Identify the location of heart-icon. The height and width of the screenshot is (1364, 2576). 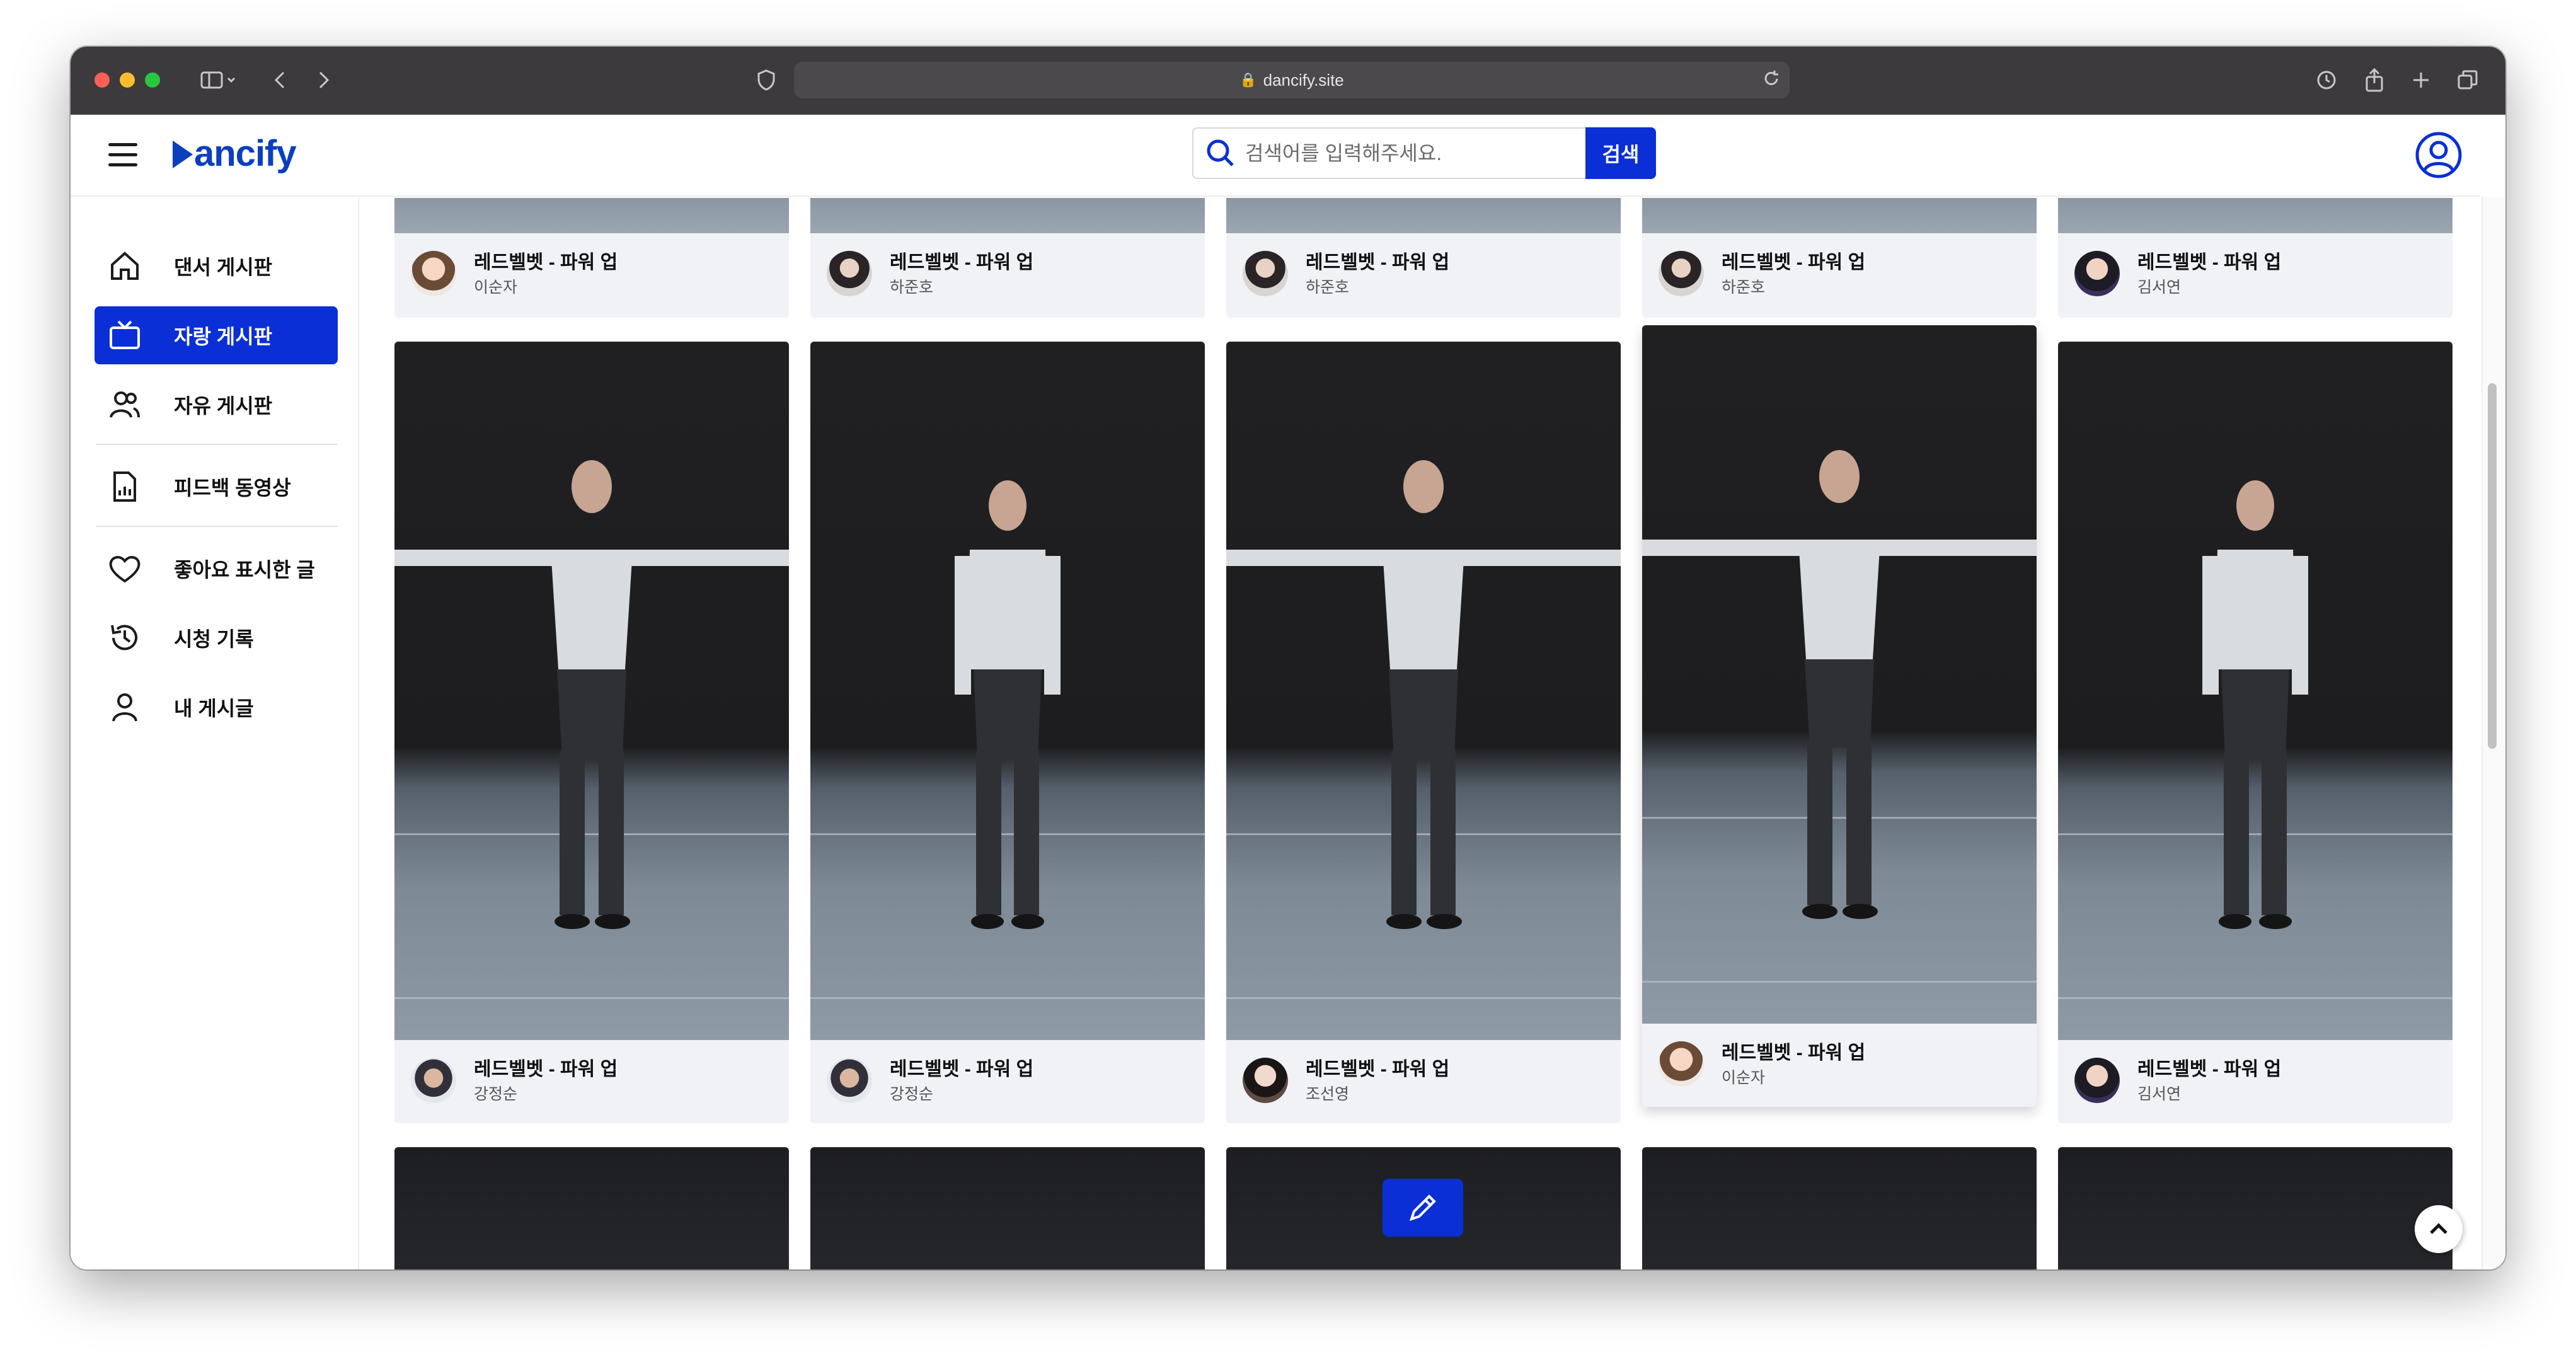
(125, 568).